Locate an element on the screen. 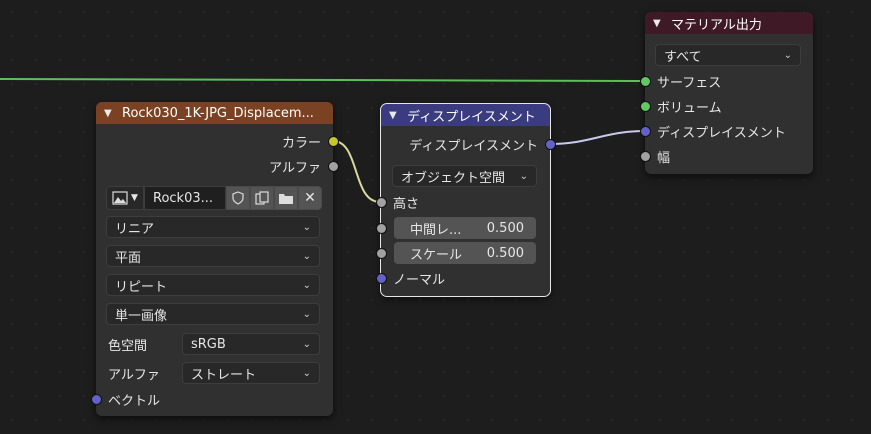  output-displacement-label: ディスプレイスメント is located at coordinates (473, 146).